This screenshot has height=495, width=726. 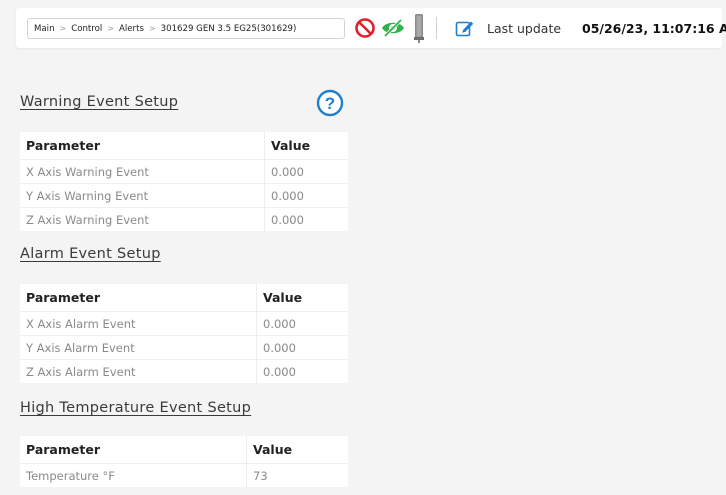 I want to click on last-update-value: 05/26/23, 11:07:16 AM, so click(x=654, y=28).